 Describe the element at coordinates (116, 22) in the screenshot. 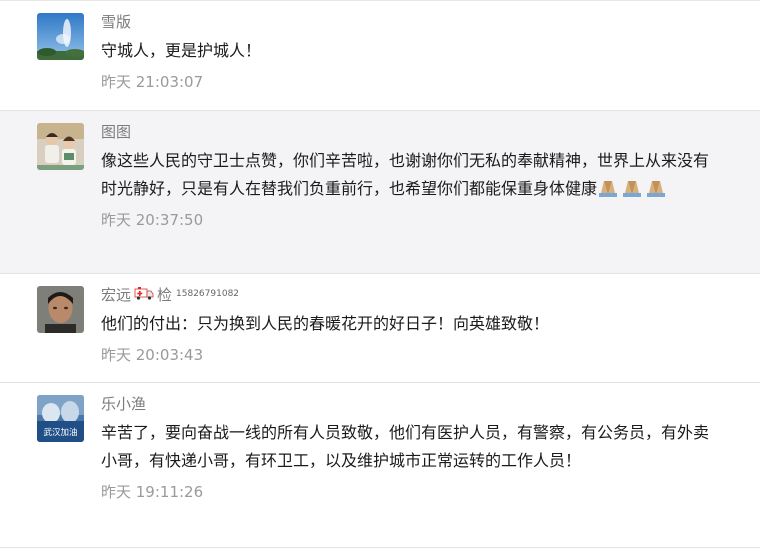

I see `nickname-text: 雪版` at that location.